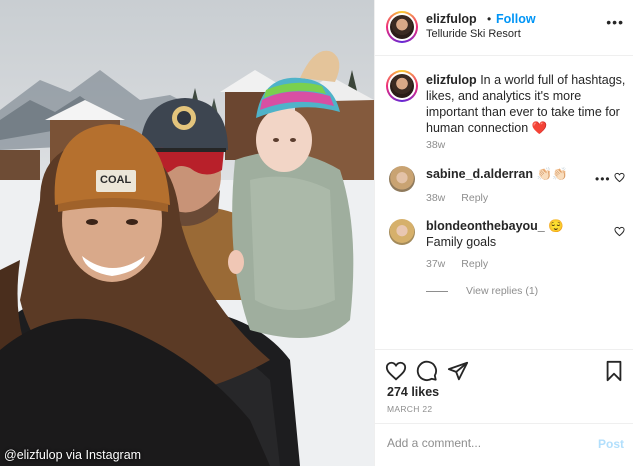 Image resolution: width=633 pixels, height=466 pixels. What do you see at coordinates (413, 392) in the screenshot?
I see `likes-count: 274 likes` at bounding box center [413, 392].